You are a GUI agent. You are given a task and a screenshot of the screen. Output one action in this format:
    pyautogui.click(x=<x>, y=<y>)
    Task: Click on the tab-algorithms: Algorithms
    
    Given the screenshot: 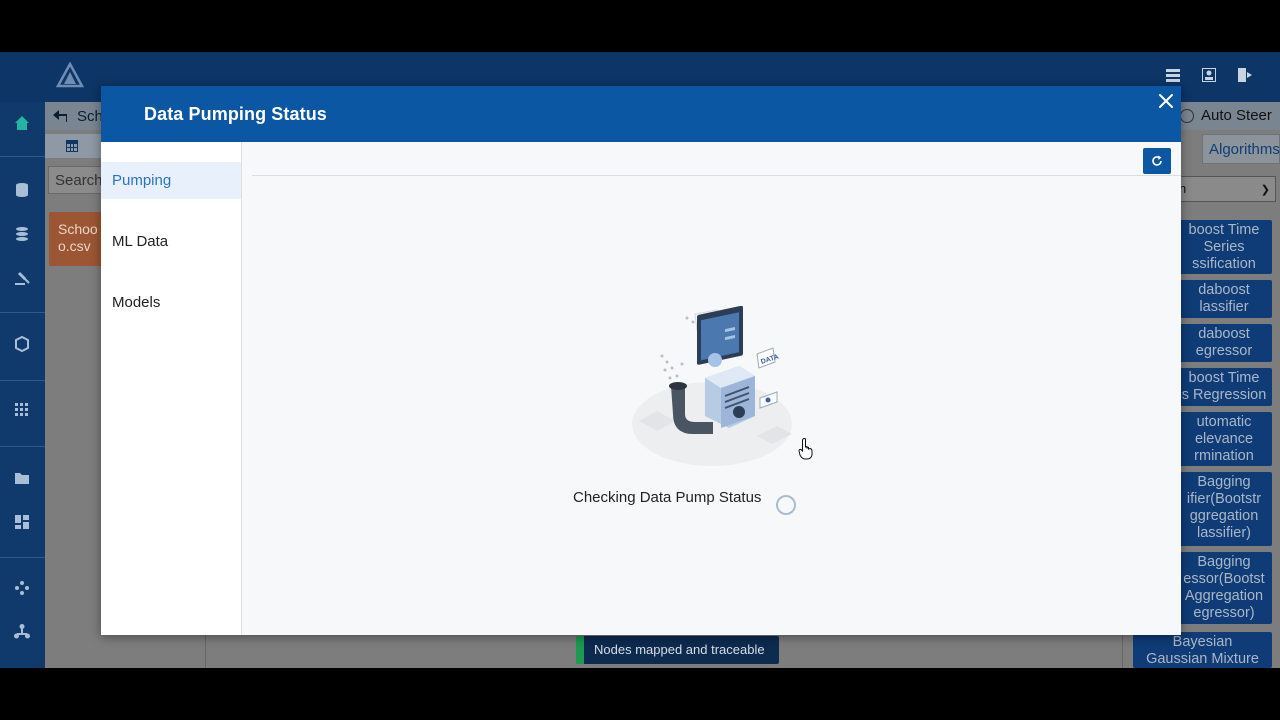 What is the action you would take?
    pyautogui.click(x=1241, y=149)
    